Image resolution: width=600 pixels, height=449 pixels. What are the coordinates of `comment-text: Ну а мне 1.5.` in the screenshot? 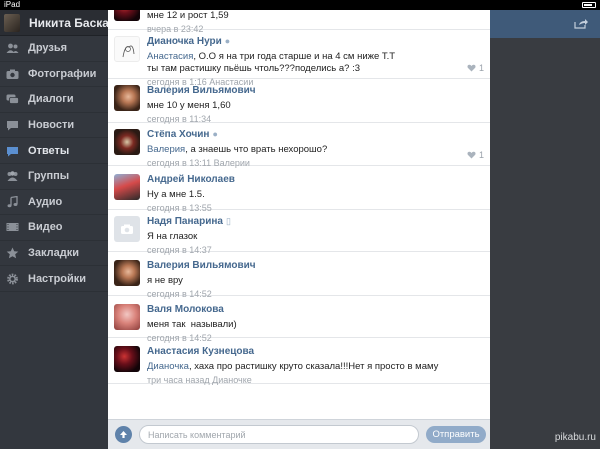 It's located at (315, 195).